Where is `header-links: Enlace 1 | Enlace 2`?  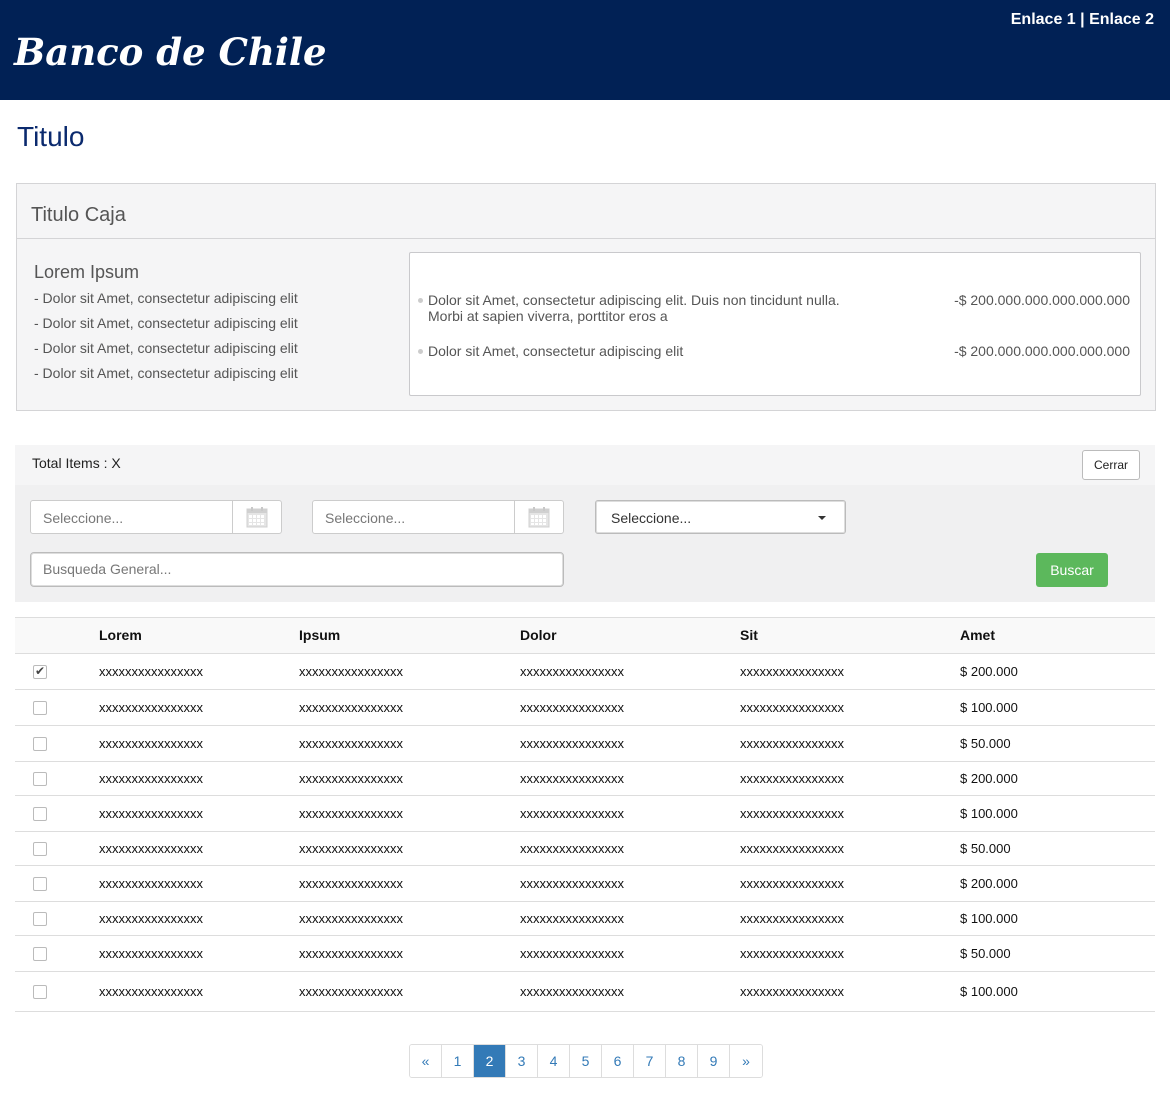 header-links: Enlace 1 | Enlace 2 is located at coordinates (1082, 20).